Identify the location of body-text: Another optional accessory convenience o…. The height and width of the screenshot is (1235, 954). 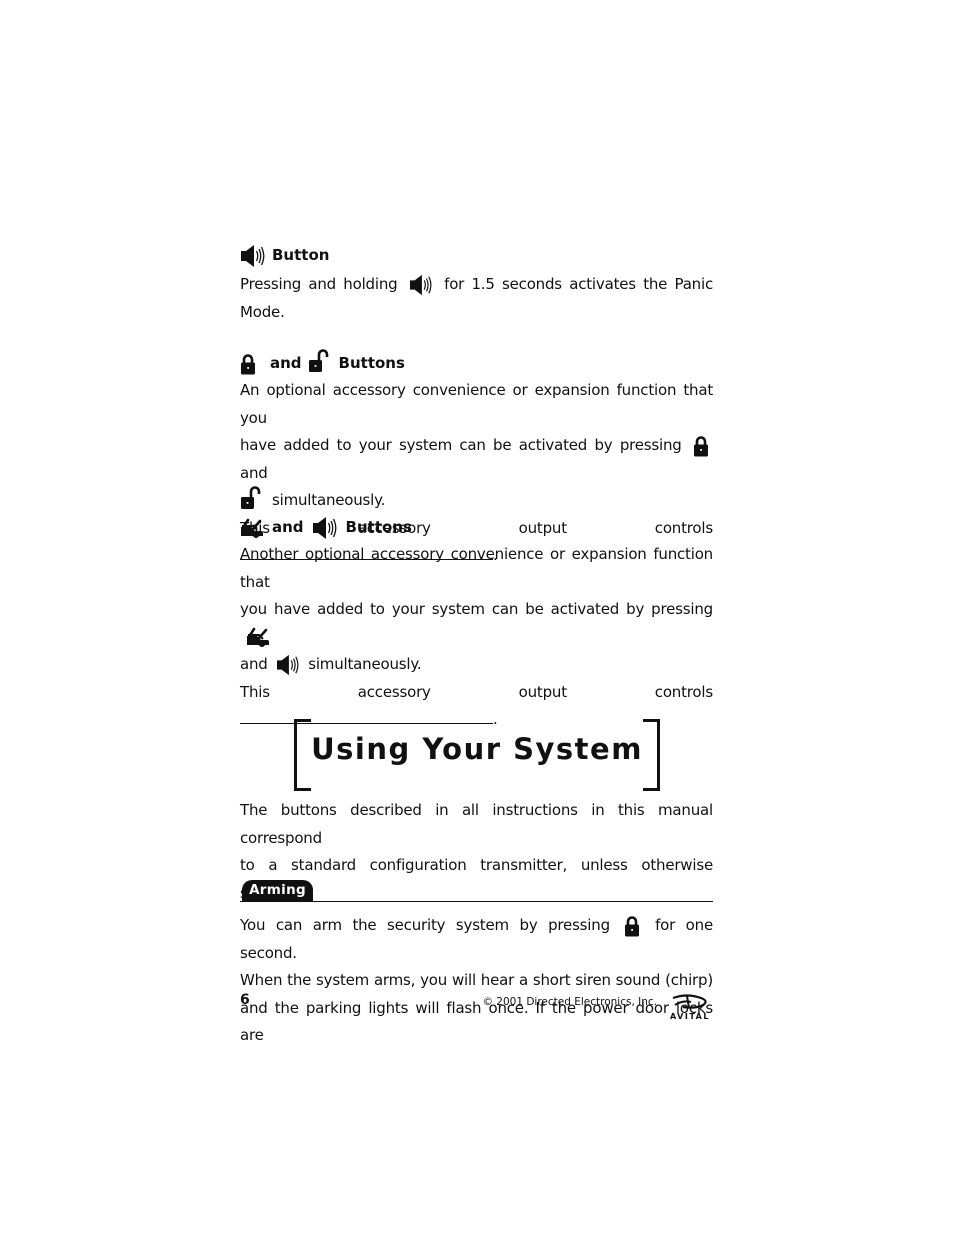
(476, 568).